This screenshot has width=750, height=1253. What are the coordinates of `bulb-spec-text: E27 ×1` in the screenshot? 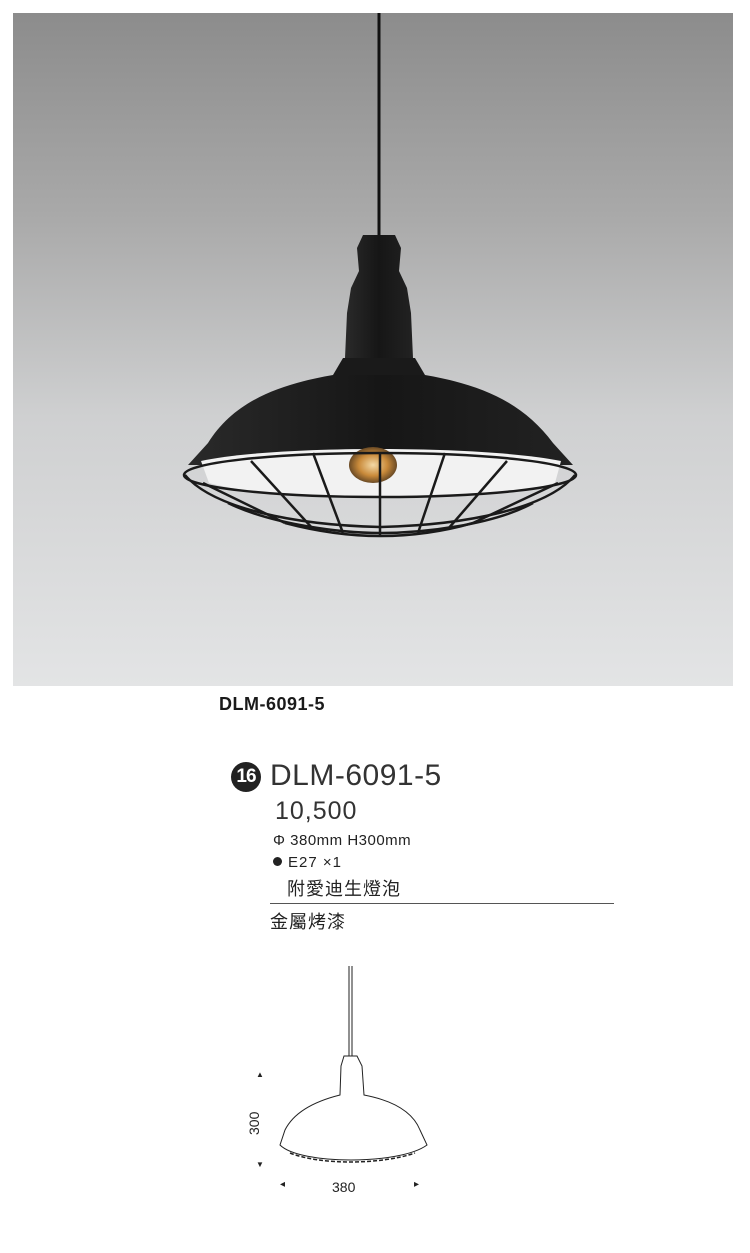 It's located at (315, 862).